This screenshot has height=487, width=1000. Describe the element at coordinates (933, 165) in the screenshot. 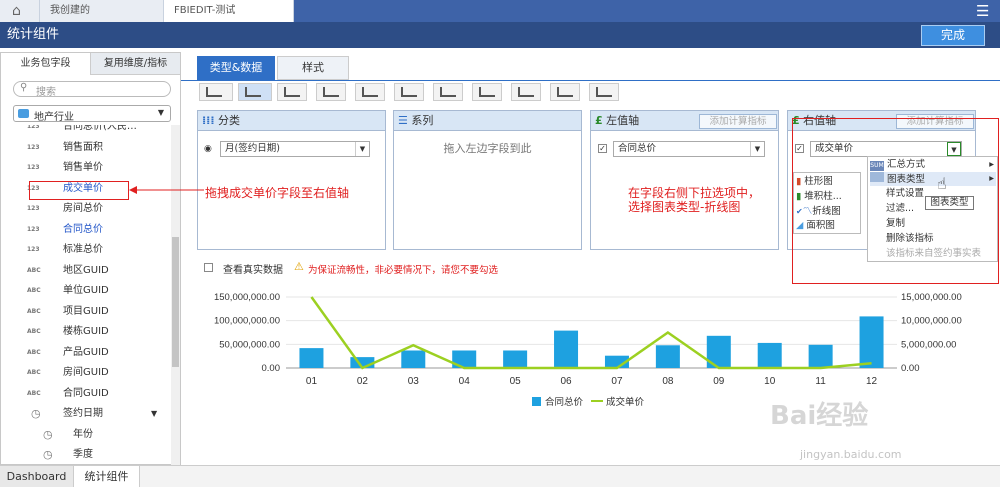

I see `menu-item-aggregate: SUM 汇总方式 ▸` at that location.